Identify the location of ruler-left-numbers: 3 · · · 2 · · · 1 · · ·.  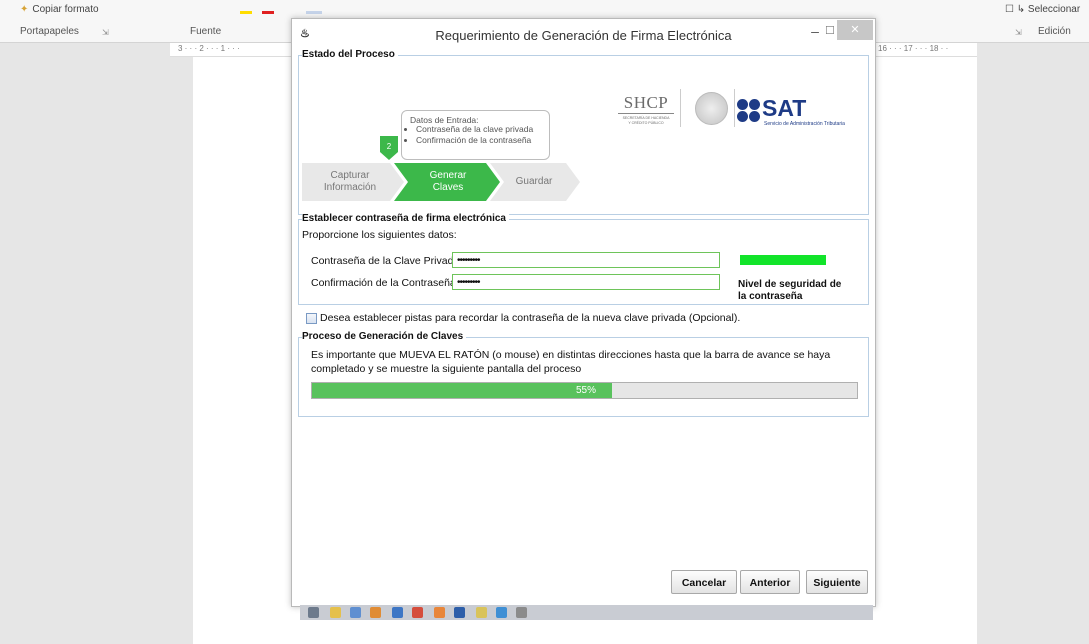
(209, 48).